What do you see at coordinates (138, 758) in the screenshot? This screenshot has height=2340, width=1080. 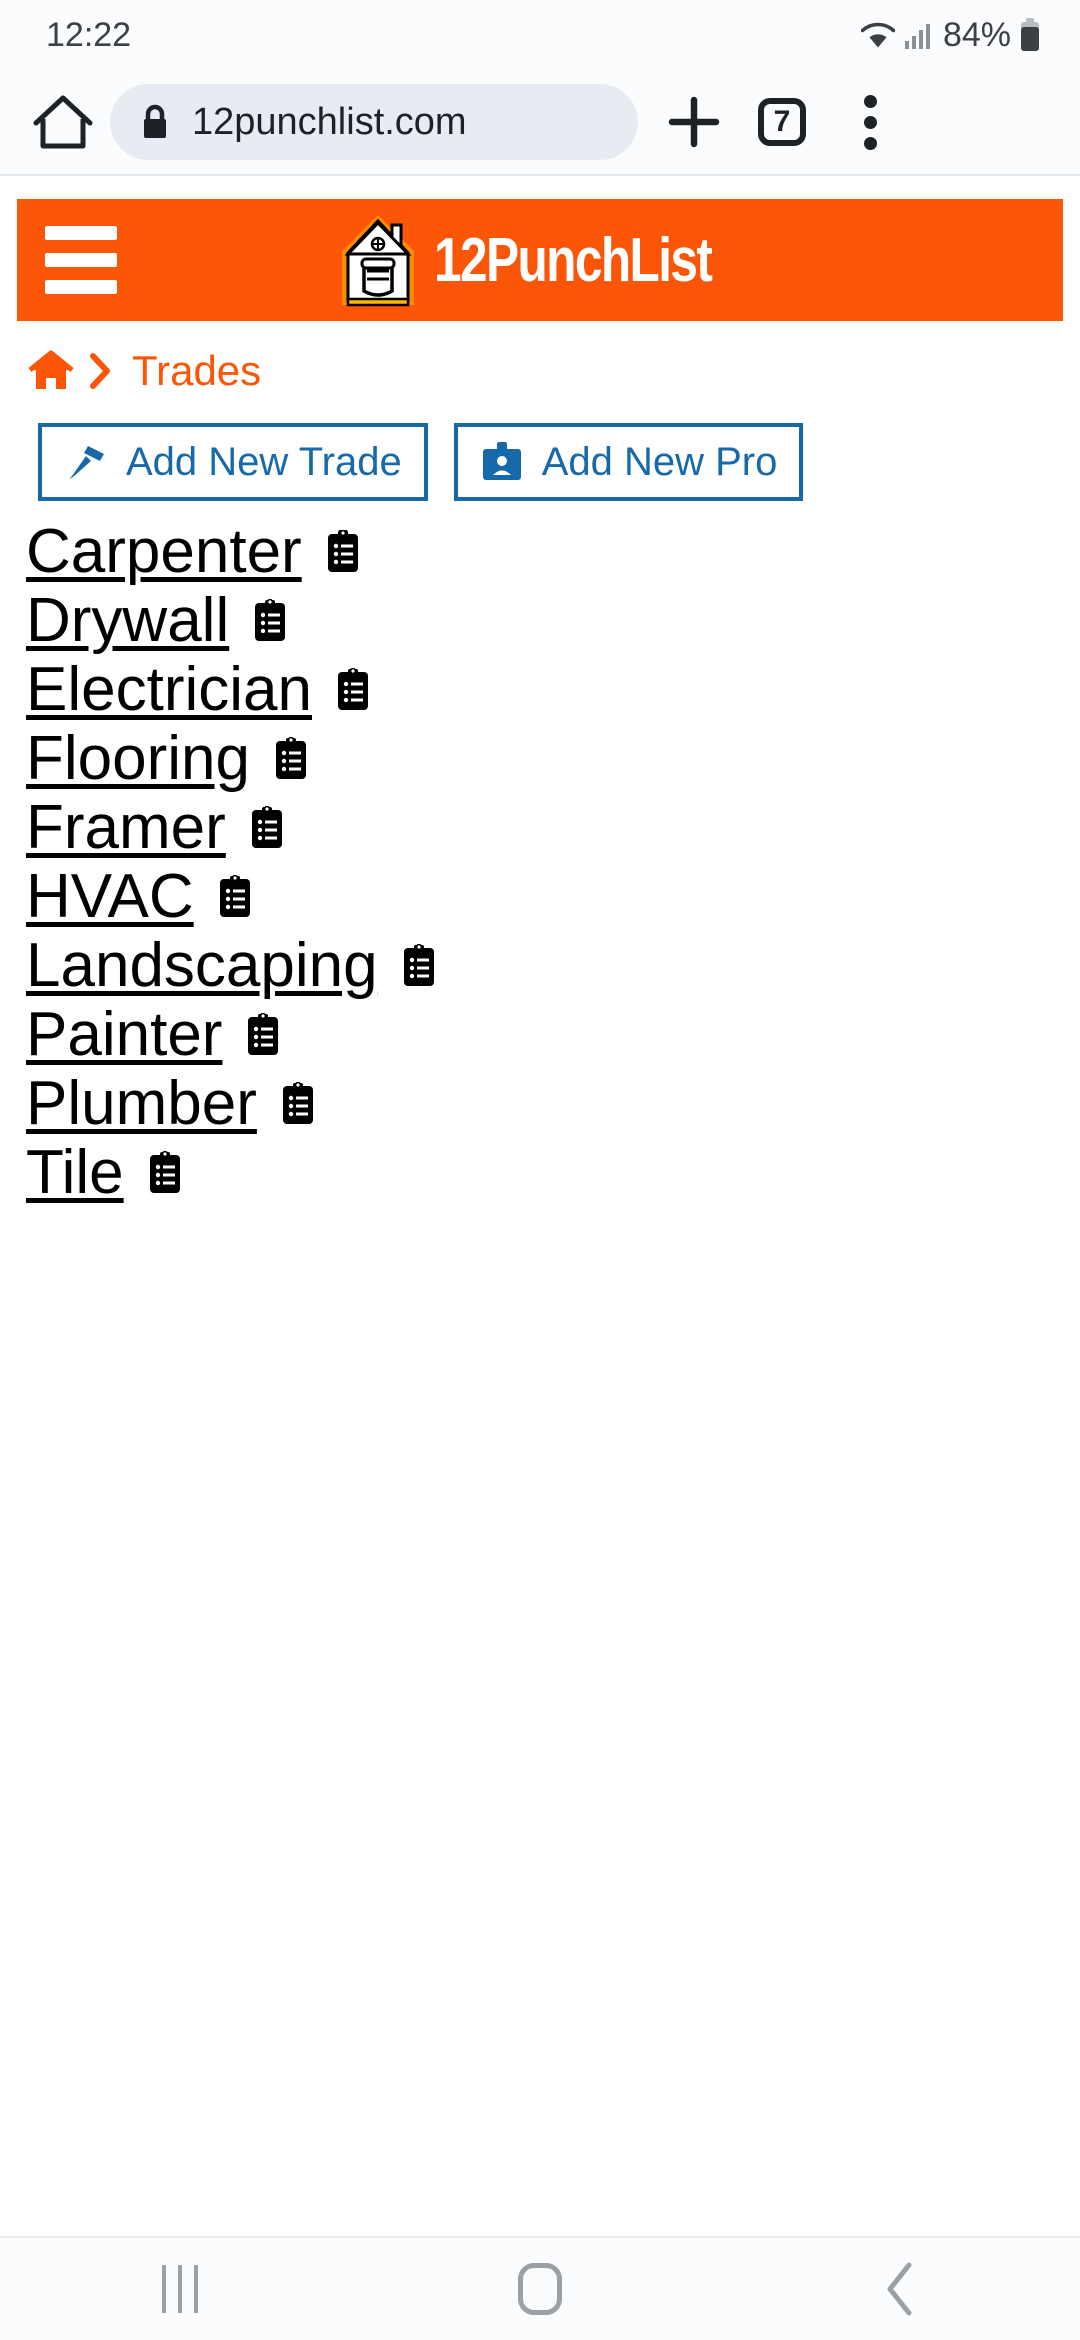 I see `trade-link-flooring: Flooring` at bounding box center [138, 758].